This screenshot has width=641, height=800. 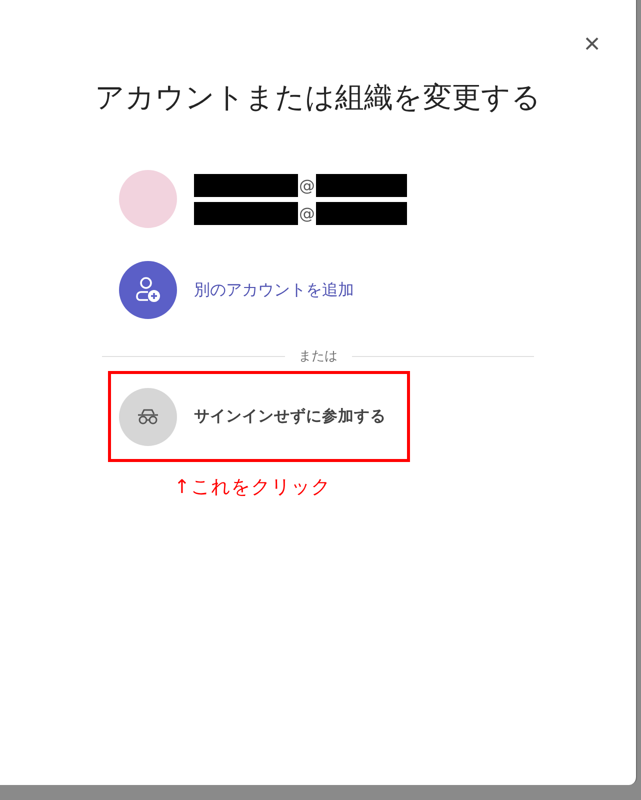 What do you see at coordinates (318, 97) in the screenshot?
I see `dialog-title: アカウントまたは組織を変更する` at bounding box center [318, 97].